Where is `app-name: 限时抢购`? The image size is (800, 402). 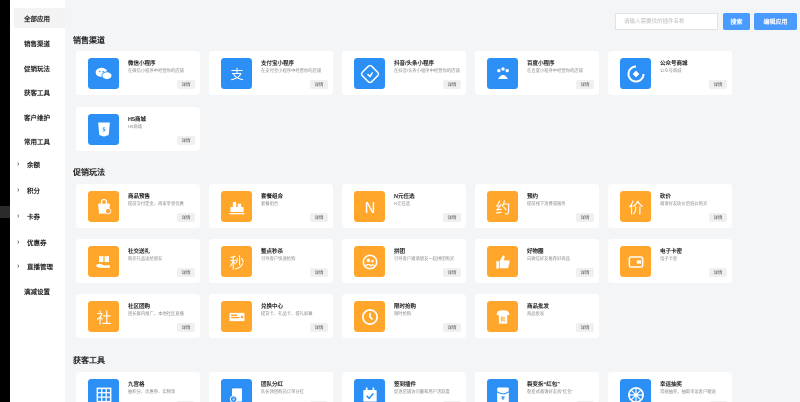
app-name: 限时抢购 is located at coordinates (405, 307).